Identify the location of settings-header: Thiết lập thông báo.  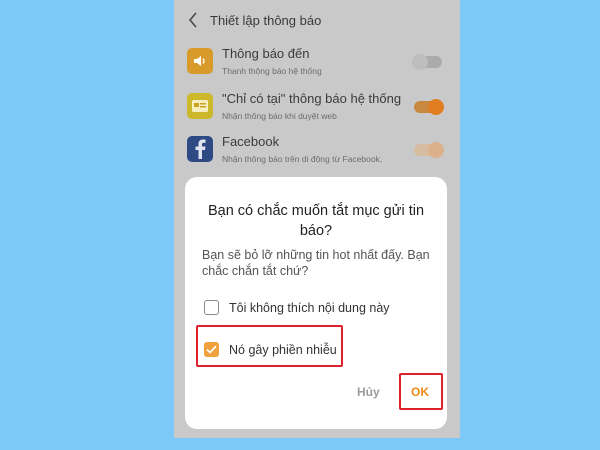
(317, 20).